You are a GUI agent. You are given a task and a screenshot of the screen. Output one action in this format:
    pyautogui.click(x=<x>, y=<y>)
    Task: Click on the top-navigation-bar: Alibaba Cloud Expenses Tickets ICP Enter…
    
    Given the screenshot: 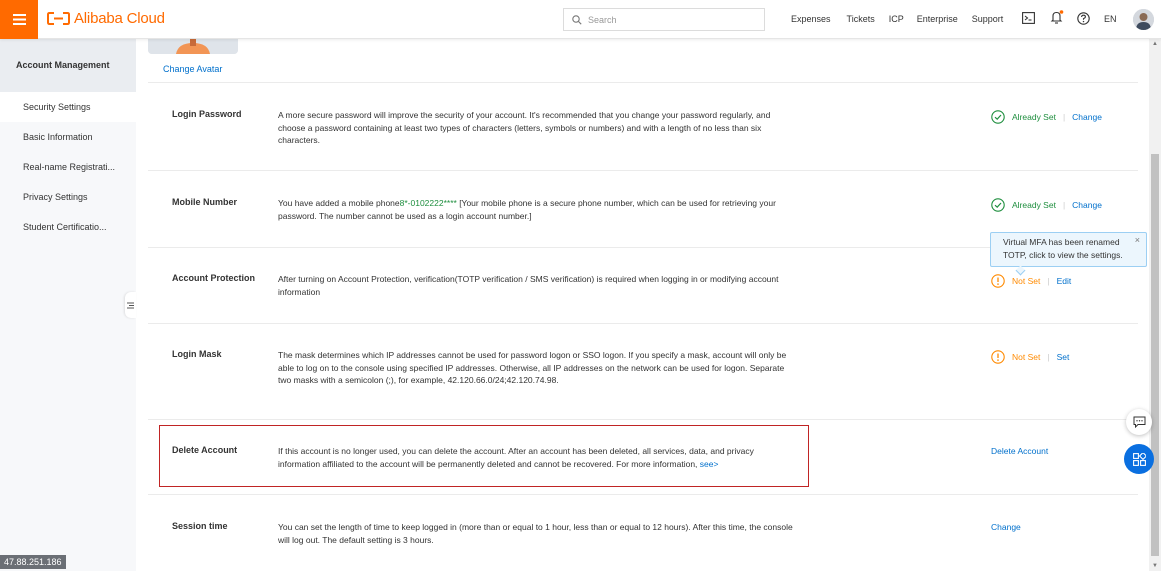 What is the action you would take?
    pyautogui.click(x=580, y=19)
    